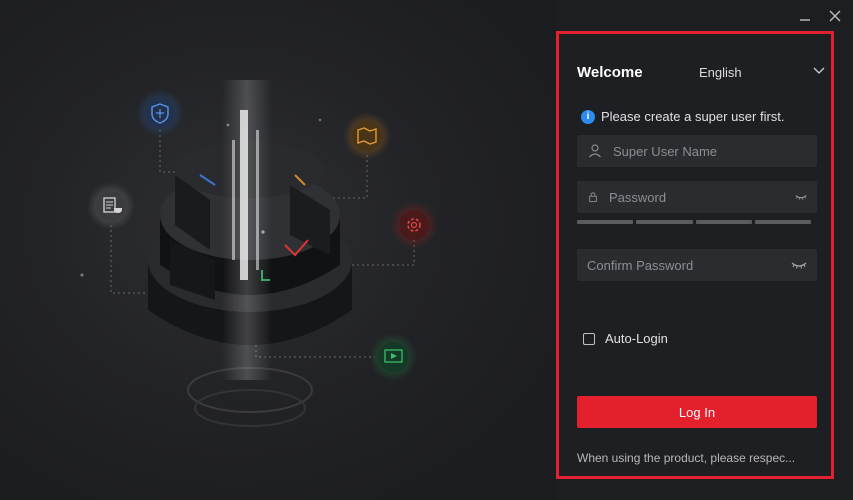  I want to click on username-field, so click(697, 151).